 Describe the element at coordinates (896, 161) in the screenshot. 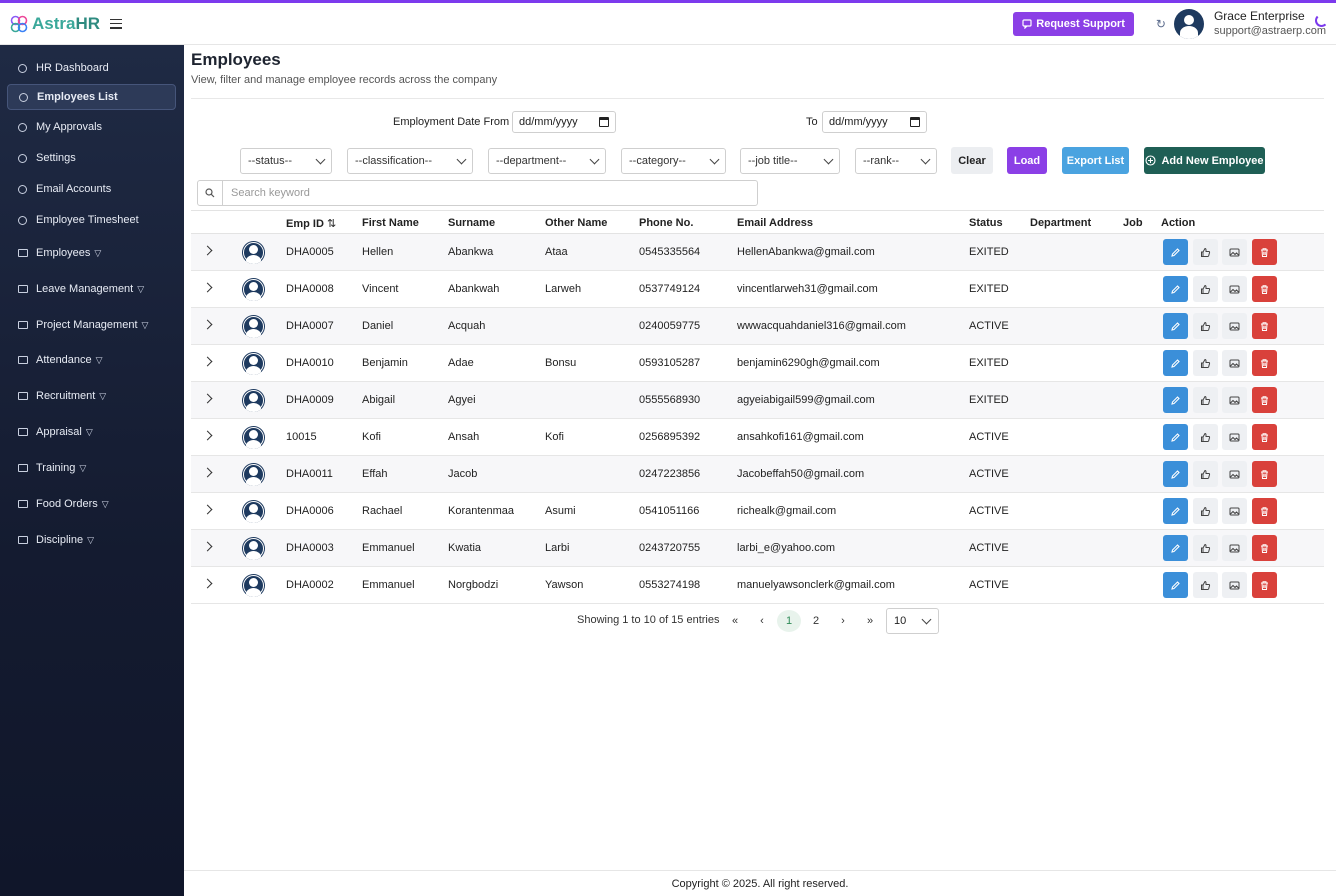

I see `rank-select: --rank--` at that location.